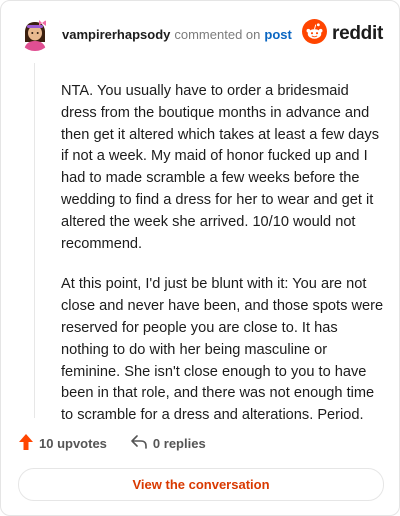 Image resolution: width=400 pixels, height=516 pixels. What do you see at coordinates (26, 443) in the screenshot?
I see `upvote-arrow-icon` at bounding box center [26, 443].